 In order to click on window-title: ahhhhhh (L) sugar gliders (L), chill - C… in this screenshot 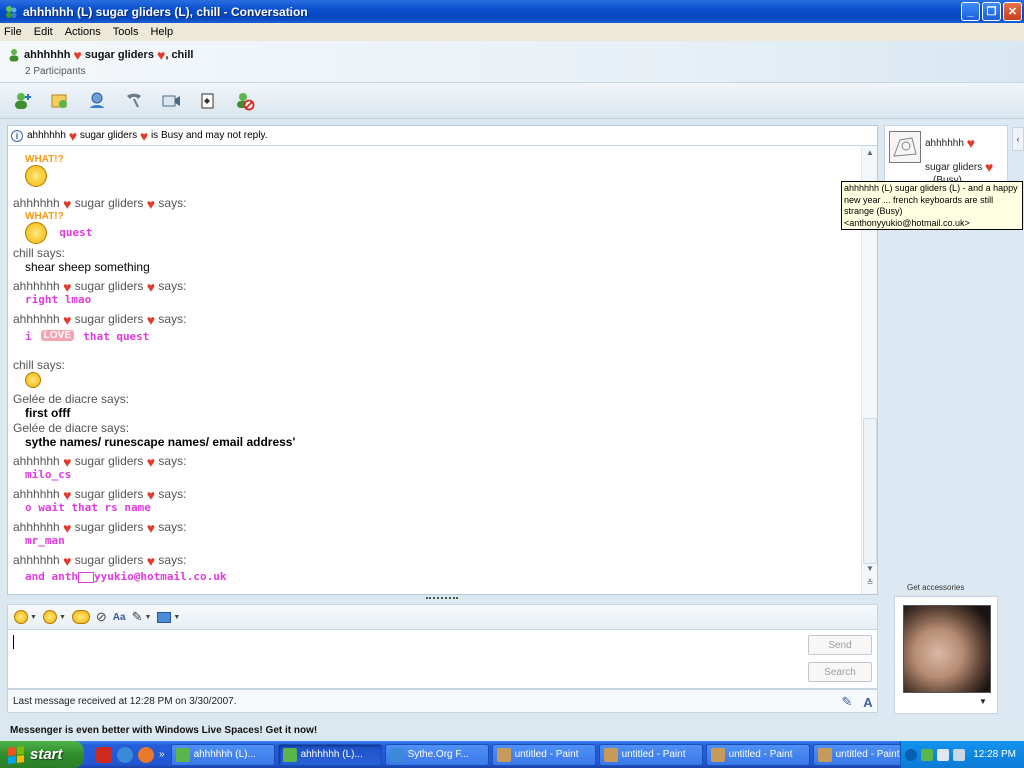, I will do `click(165, 11)`.